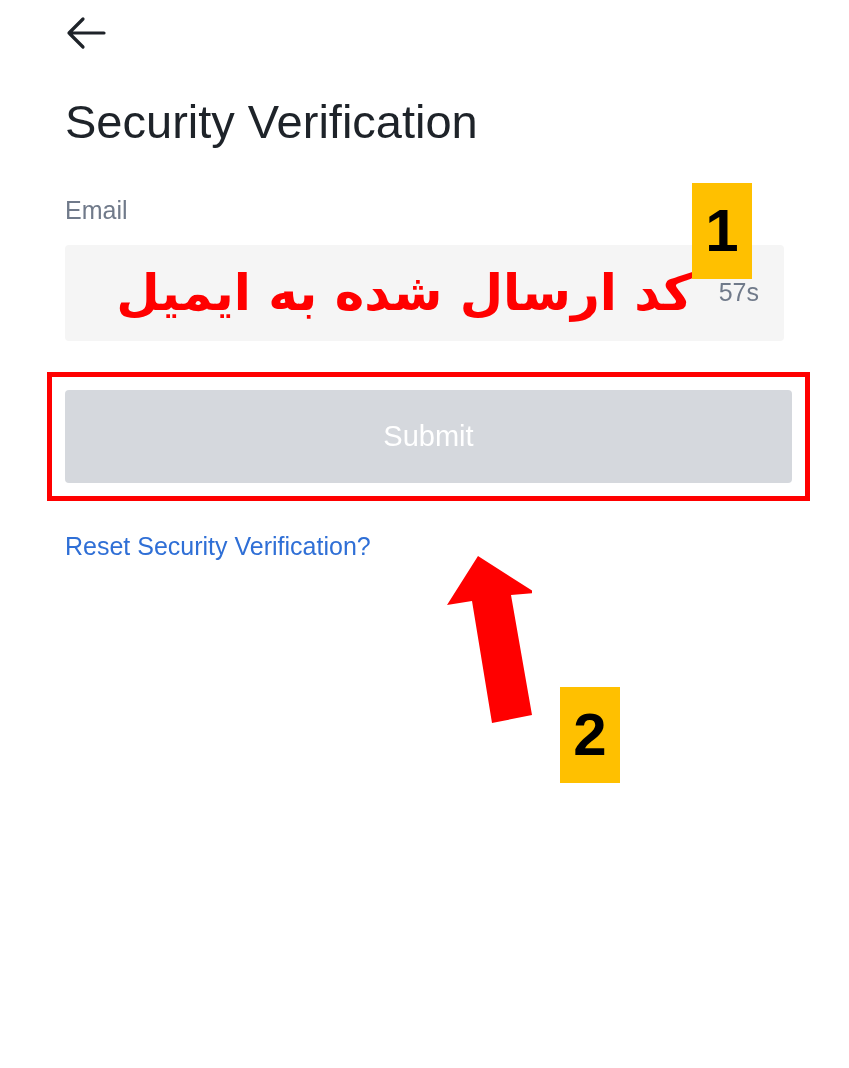 This screenshot has height=1068, width=849. I want to click on number-badge: 2, so click(590, 735).